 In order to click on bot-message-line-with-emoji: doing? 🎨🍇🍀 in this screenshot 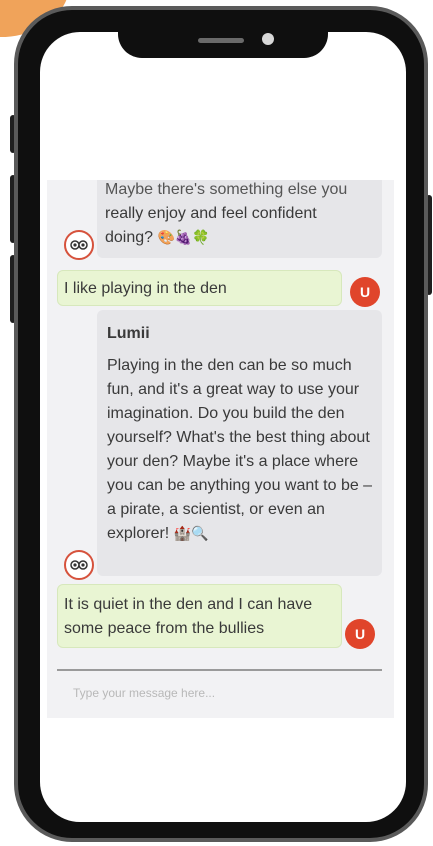, I will do `click(239, 238)`.